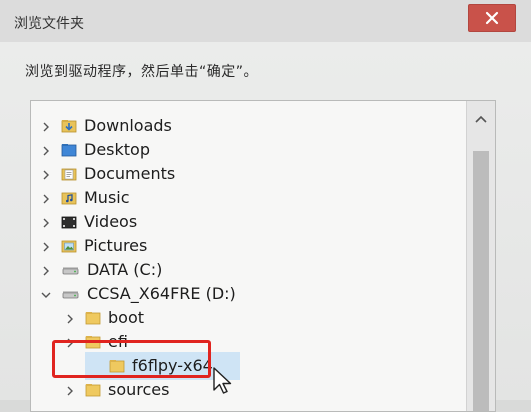 The height and width of the screenshot is (412, 531). What do you see at coordinates (246, 150) in the screenshot?
I see `tree-item: Desktop` at bounding box center [246, 150].